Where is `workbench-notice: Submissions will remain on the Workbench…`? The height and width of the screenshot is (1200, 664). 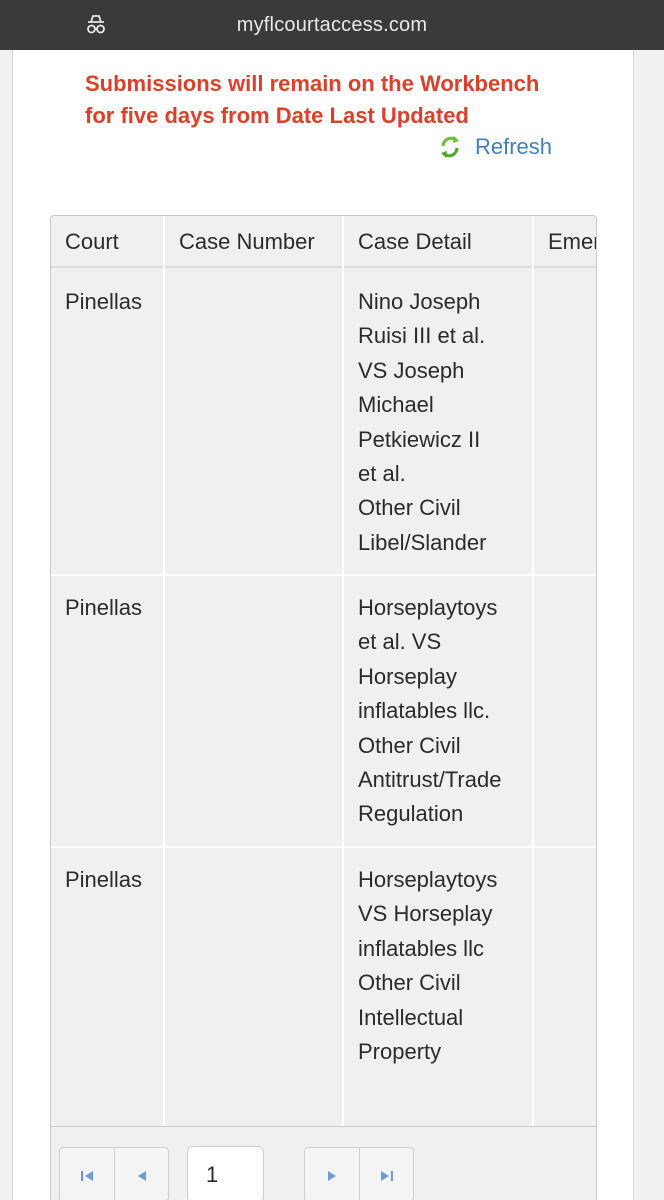
workbench-notice: Submissions will remain on the Workbench… is located at coordinates (345, 100).